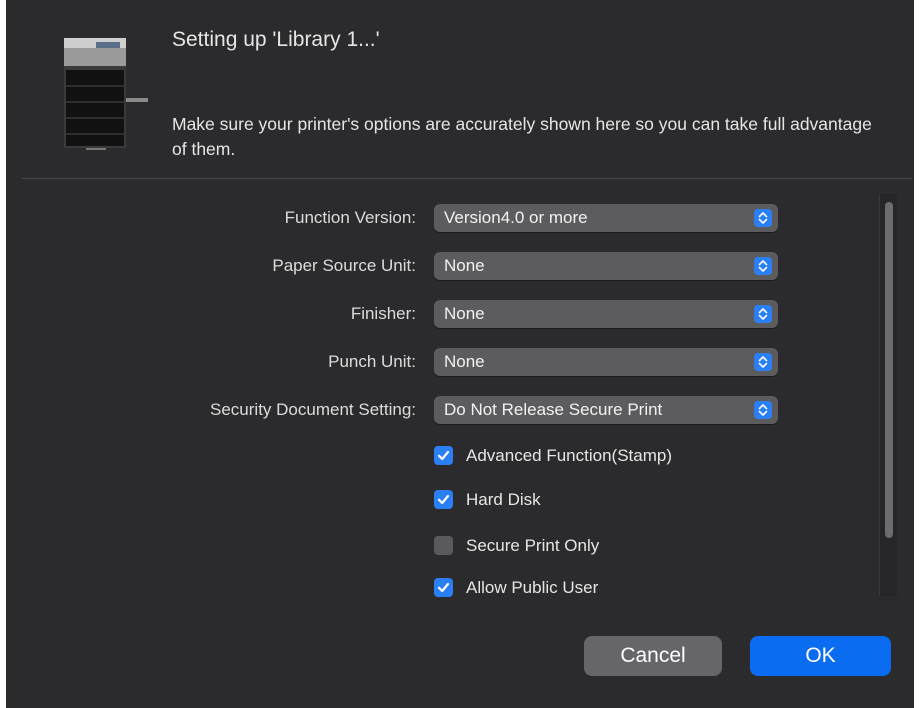 Image resolution: width=920 pixels, height=708 pixels. Describe the element at coordinates (443, 455) in the screenshot. I see `advanced-function-stamp-checkbox` at that location.